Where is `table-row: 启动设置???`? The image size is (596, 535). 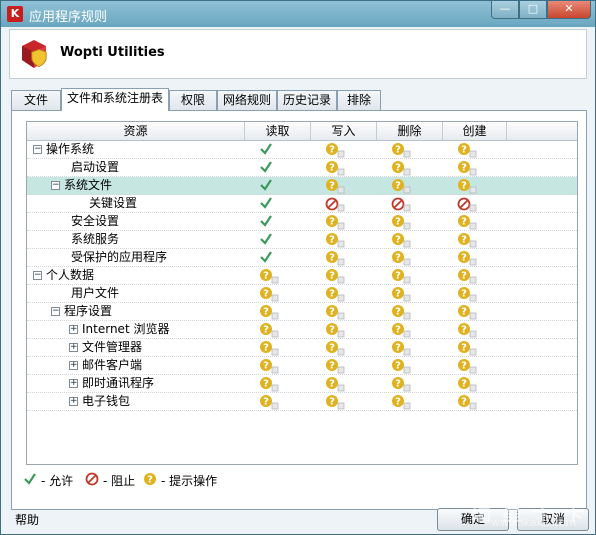
table-row: 启动设置??? is located at coordinates (302, 168).